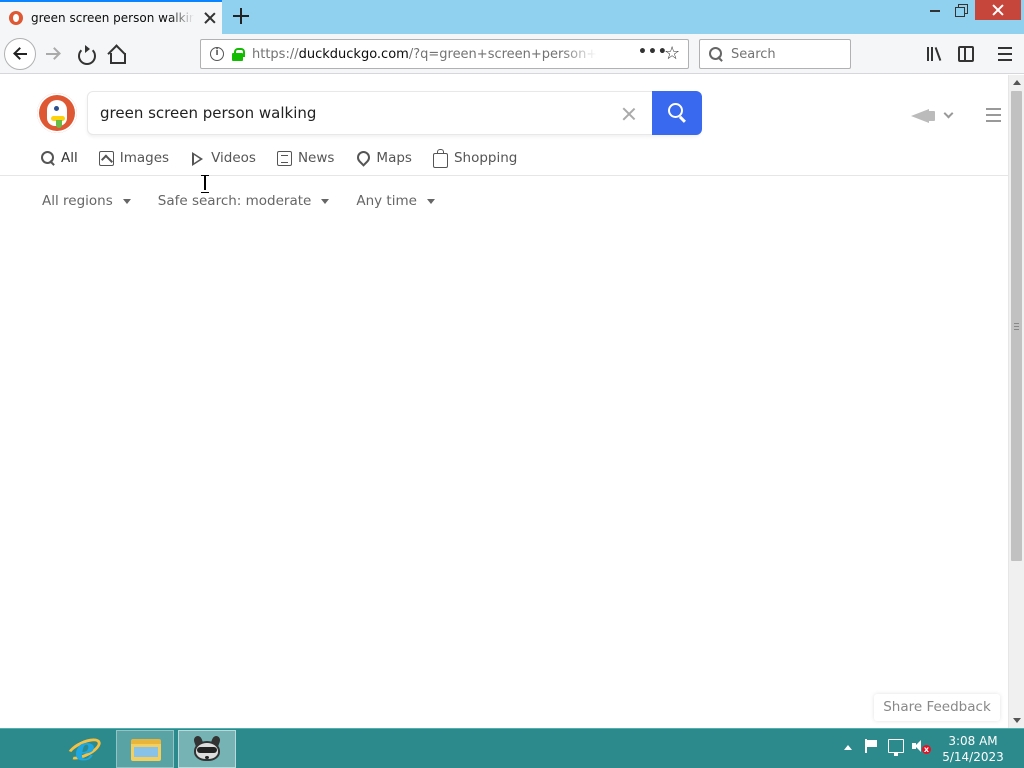 This screenshot has width=1024, height=768. What do you see at coordinates (394, 158) in the screenshot?
I see `tab-label: Maps` at bounding box center [394, 158].